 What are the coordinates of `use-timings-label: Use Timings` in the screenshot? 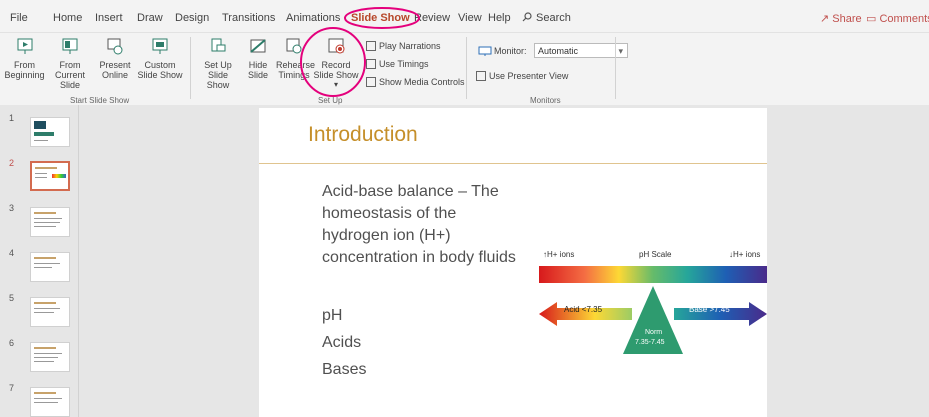 It's located at (404, 64).